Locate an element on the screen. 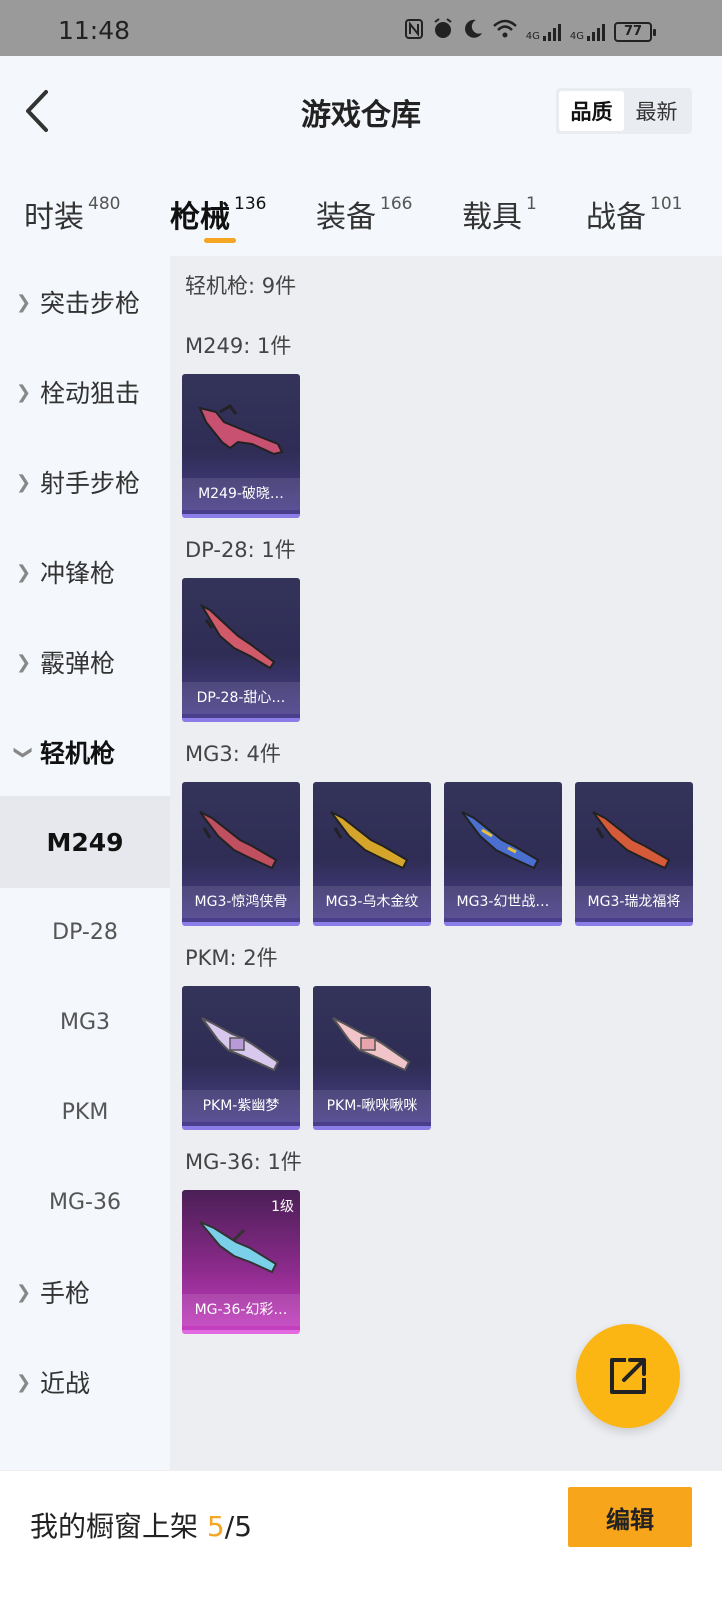 This screenshot has height=1600, width=722. sidebar-item-shotgun: ❯ 霰弹枪 is located at coordinates (85, 662).